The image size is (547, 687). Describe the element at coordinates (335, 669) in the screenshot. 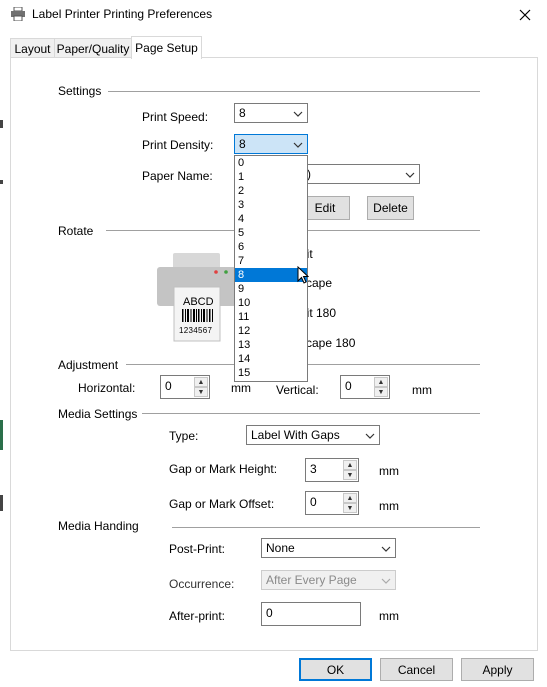

I see `ok-button: OK` at that location.